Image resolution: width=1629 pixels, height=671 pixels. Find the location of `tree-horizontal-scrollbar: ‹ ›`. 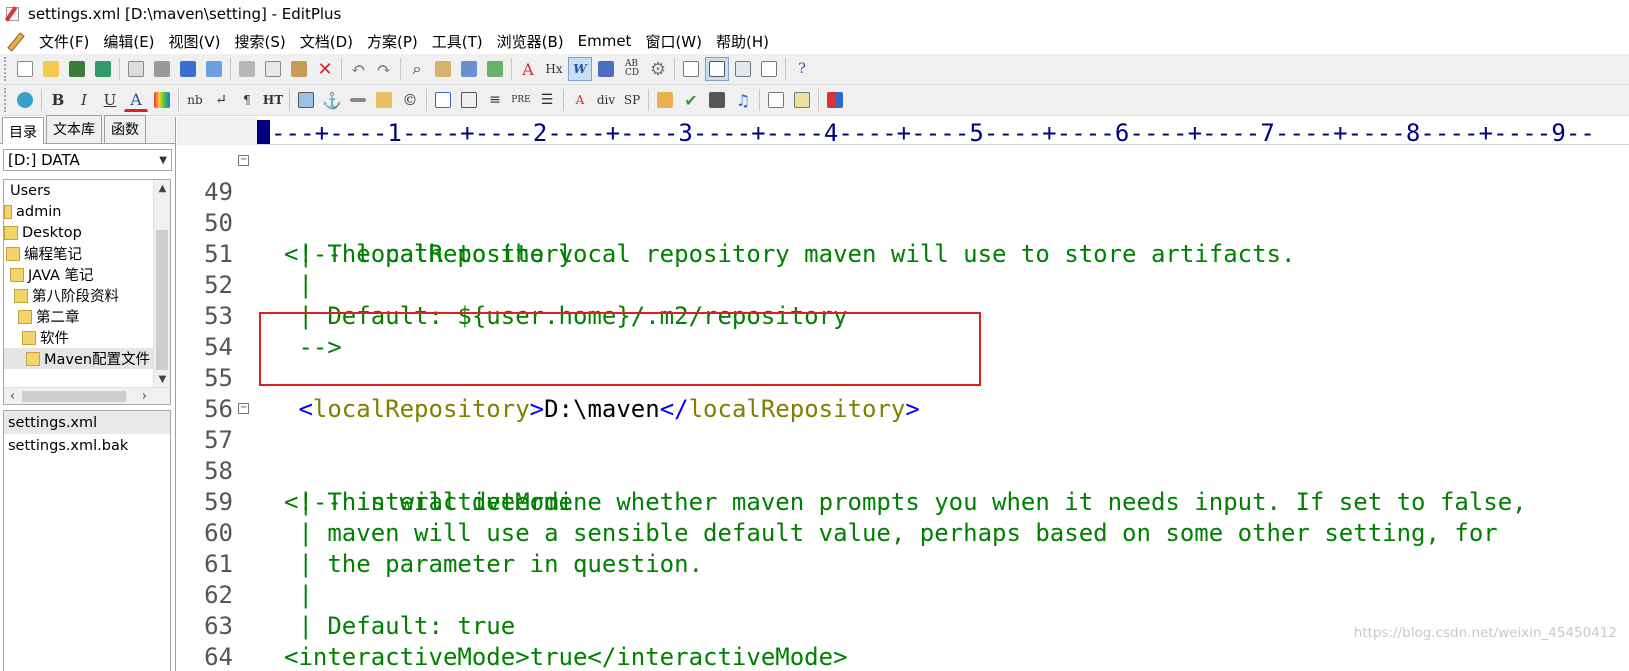

tree-horizontal-scrollbar: ‹ › is located at coordinates (87, 395).